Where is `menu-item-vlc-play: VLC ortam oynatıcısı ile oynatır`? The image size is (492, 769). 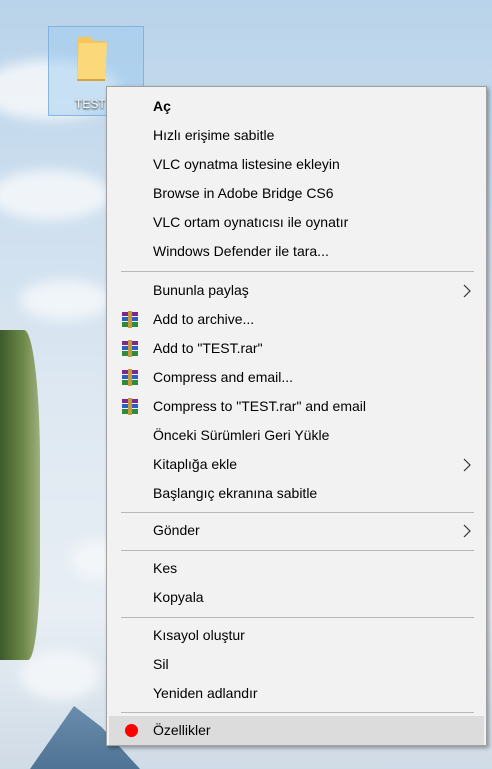
menu-item-vlc-play: VLC ortam oynatıcısı ile oynatır is located at coordinates (296, 222).